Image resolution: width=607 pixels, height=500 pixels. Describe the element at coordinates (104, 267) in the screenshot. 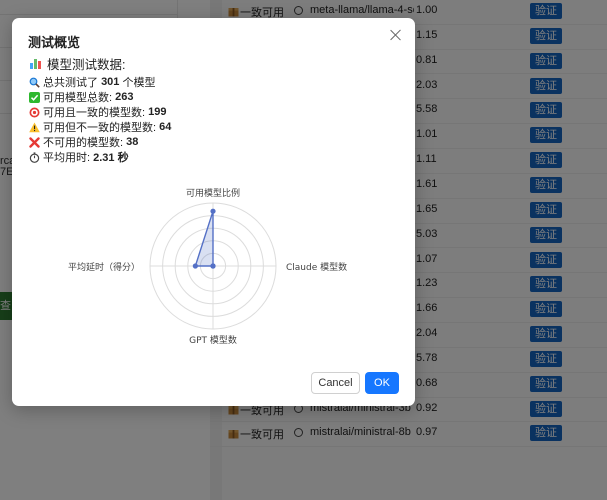

I see `radar-indicator-label: 平均延时（得分）` at that location.